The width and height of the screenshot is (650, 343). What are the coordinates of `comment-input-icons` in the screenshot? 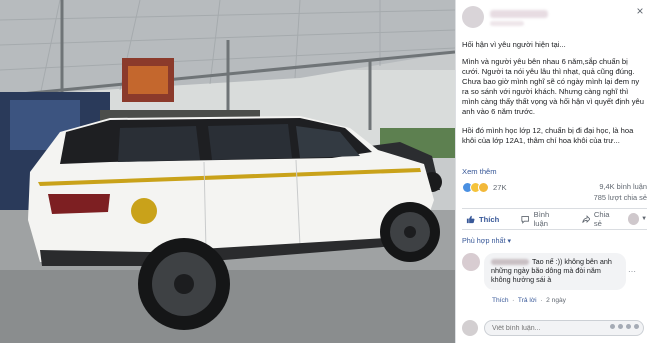 It's located at (624, 326).